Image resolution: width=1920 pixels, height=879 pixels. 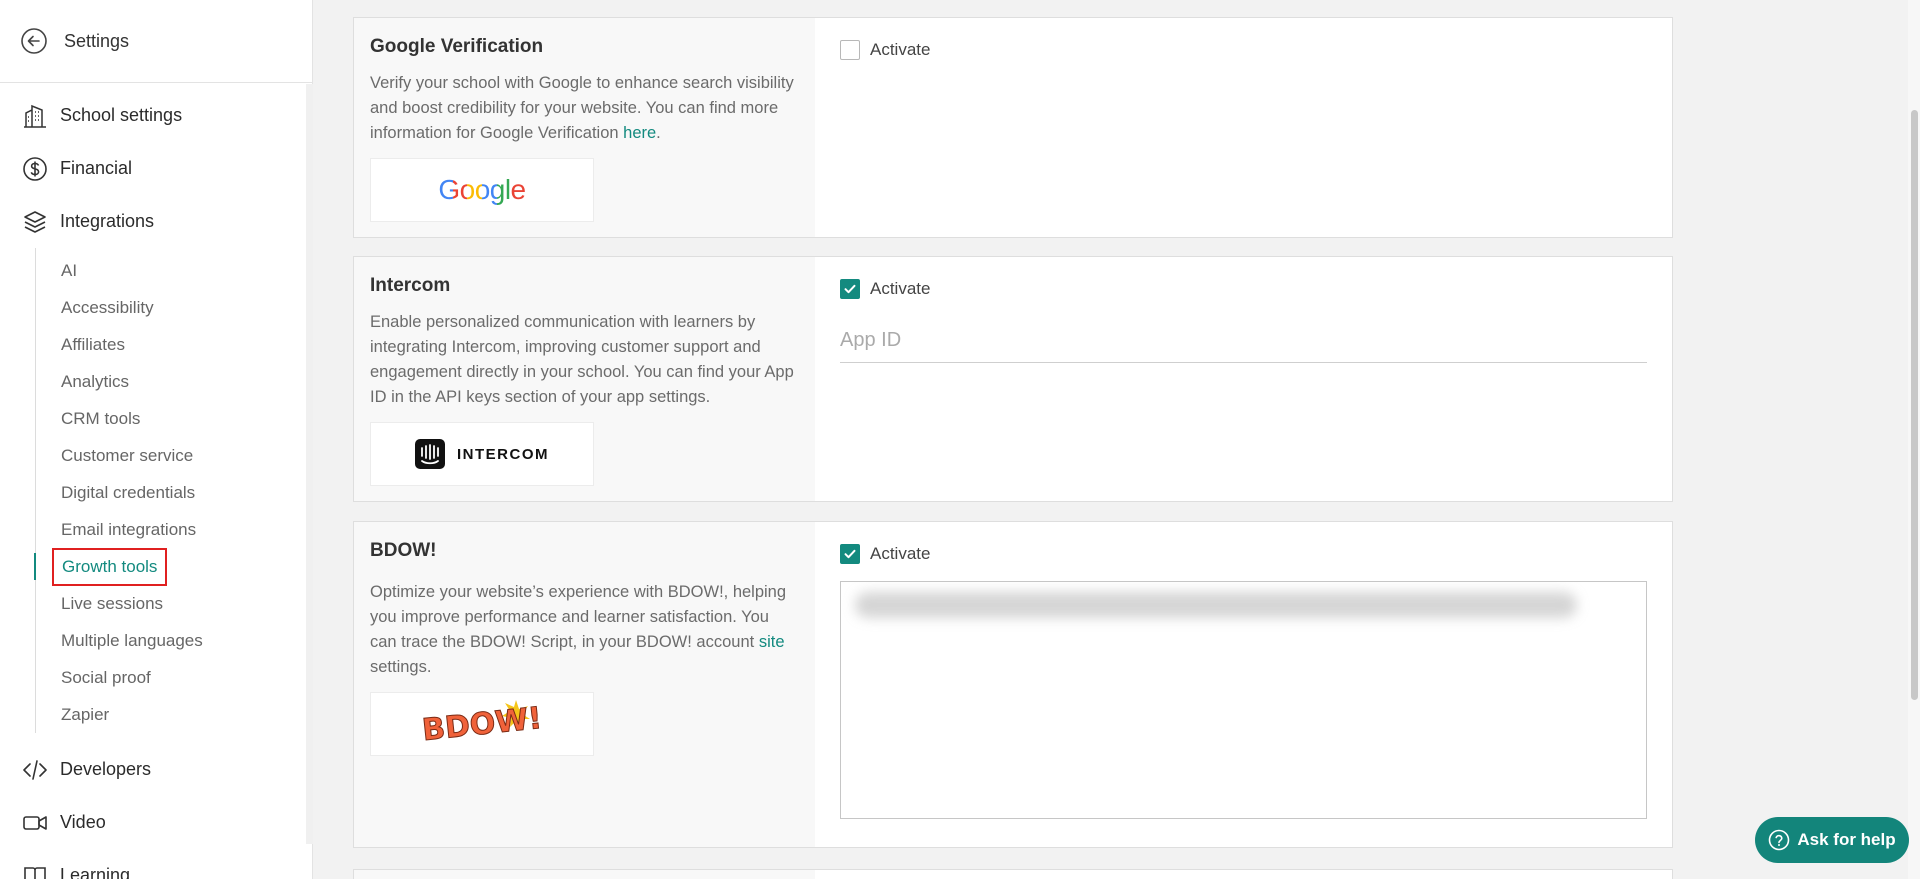 I want to click on blurred-script-content, so click(x=1216, y=605).